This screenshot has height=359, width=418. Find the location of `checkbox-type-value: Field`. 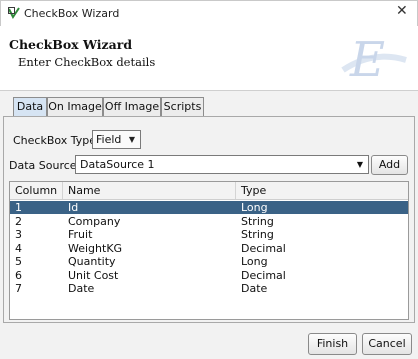

checkbox-type-value: Field is located at coordinates (109, 139).